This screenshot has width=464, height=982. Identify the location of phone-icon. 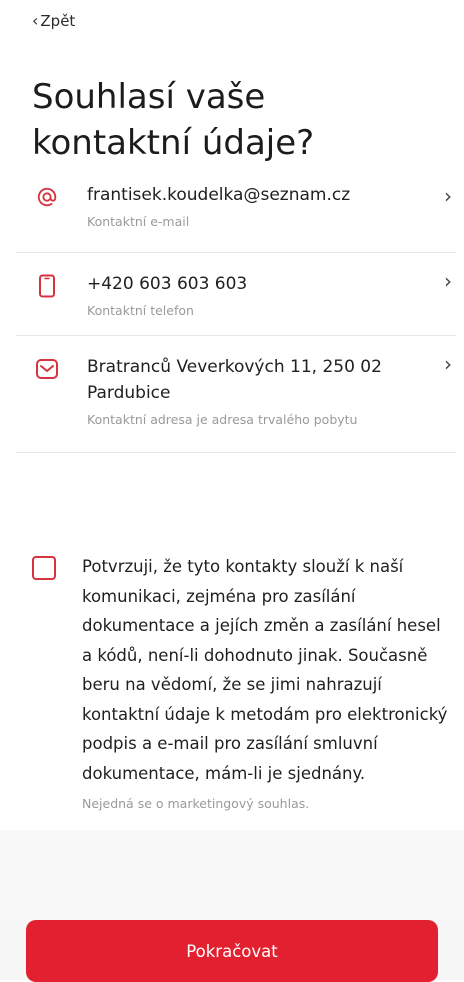
(47, 286).